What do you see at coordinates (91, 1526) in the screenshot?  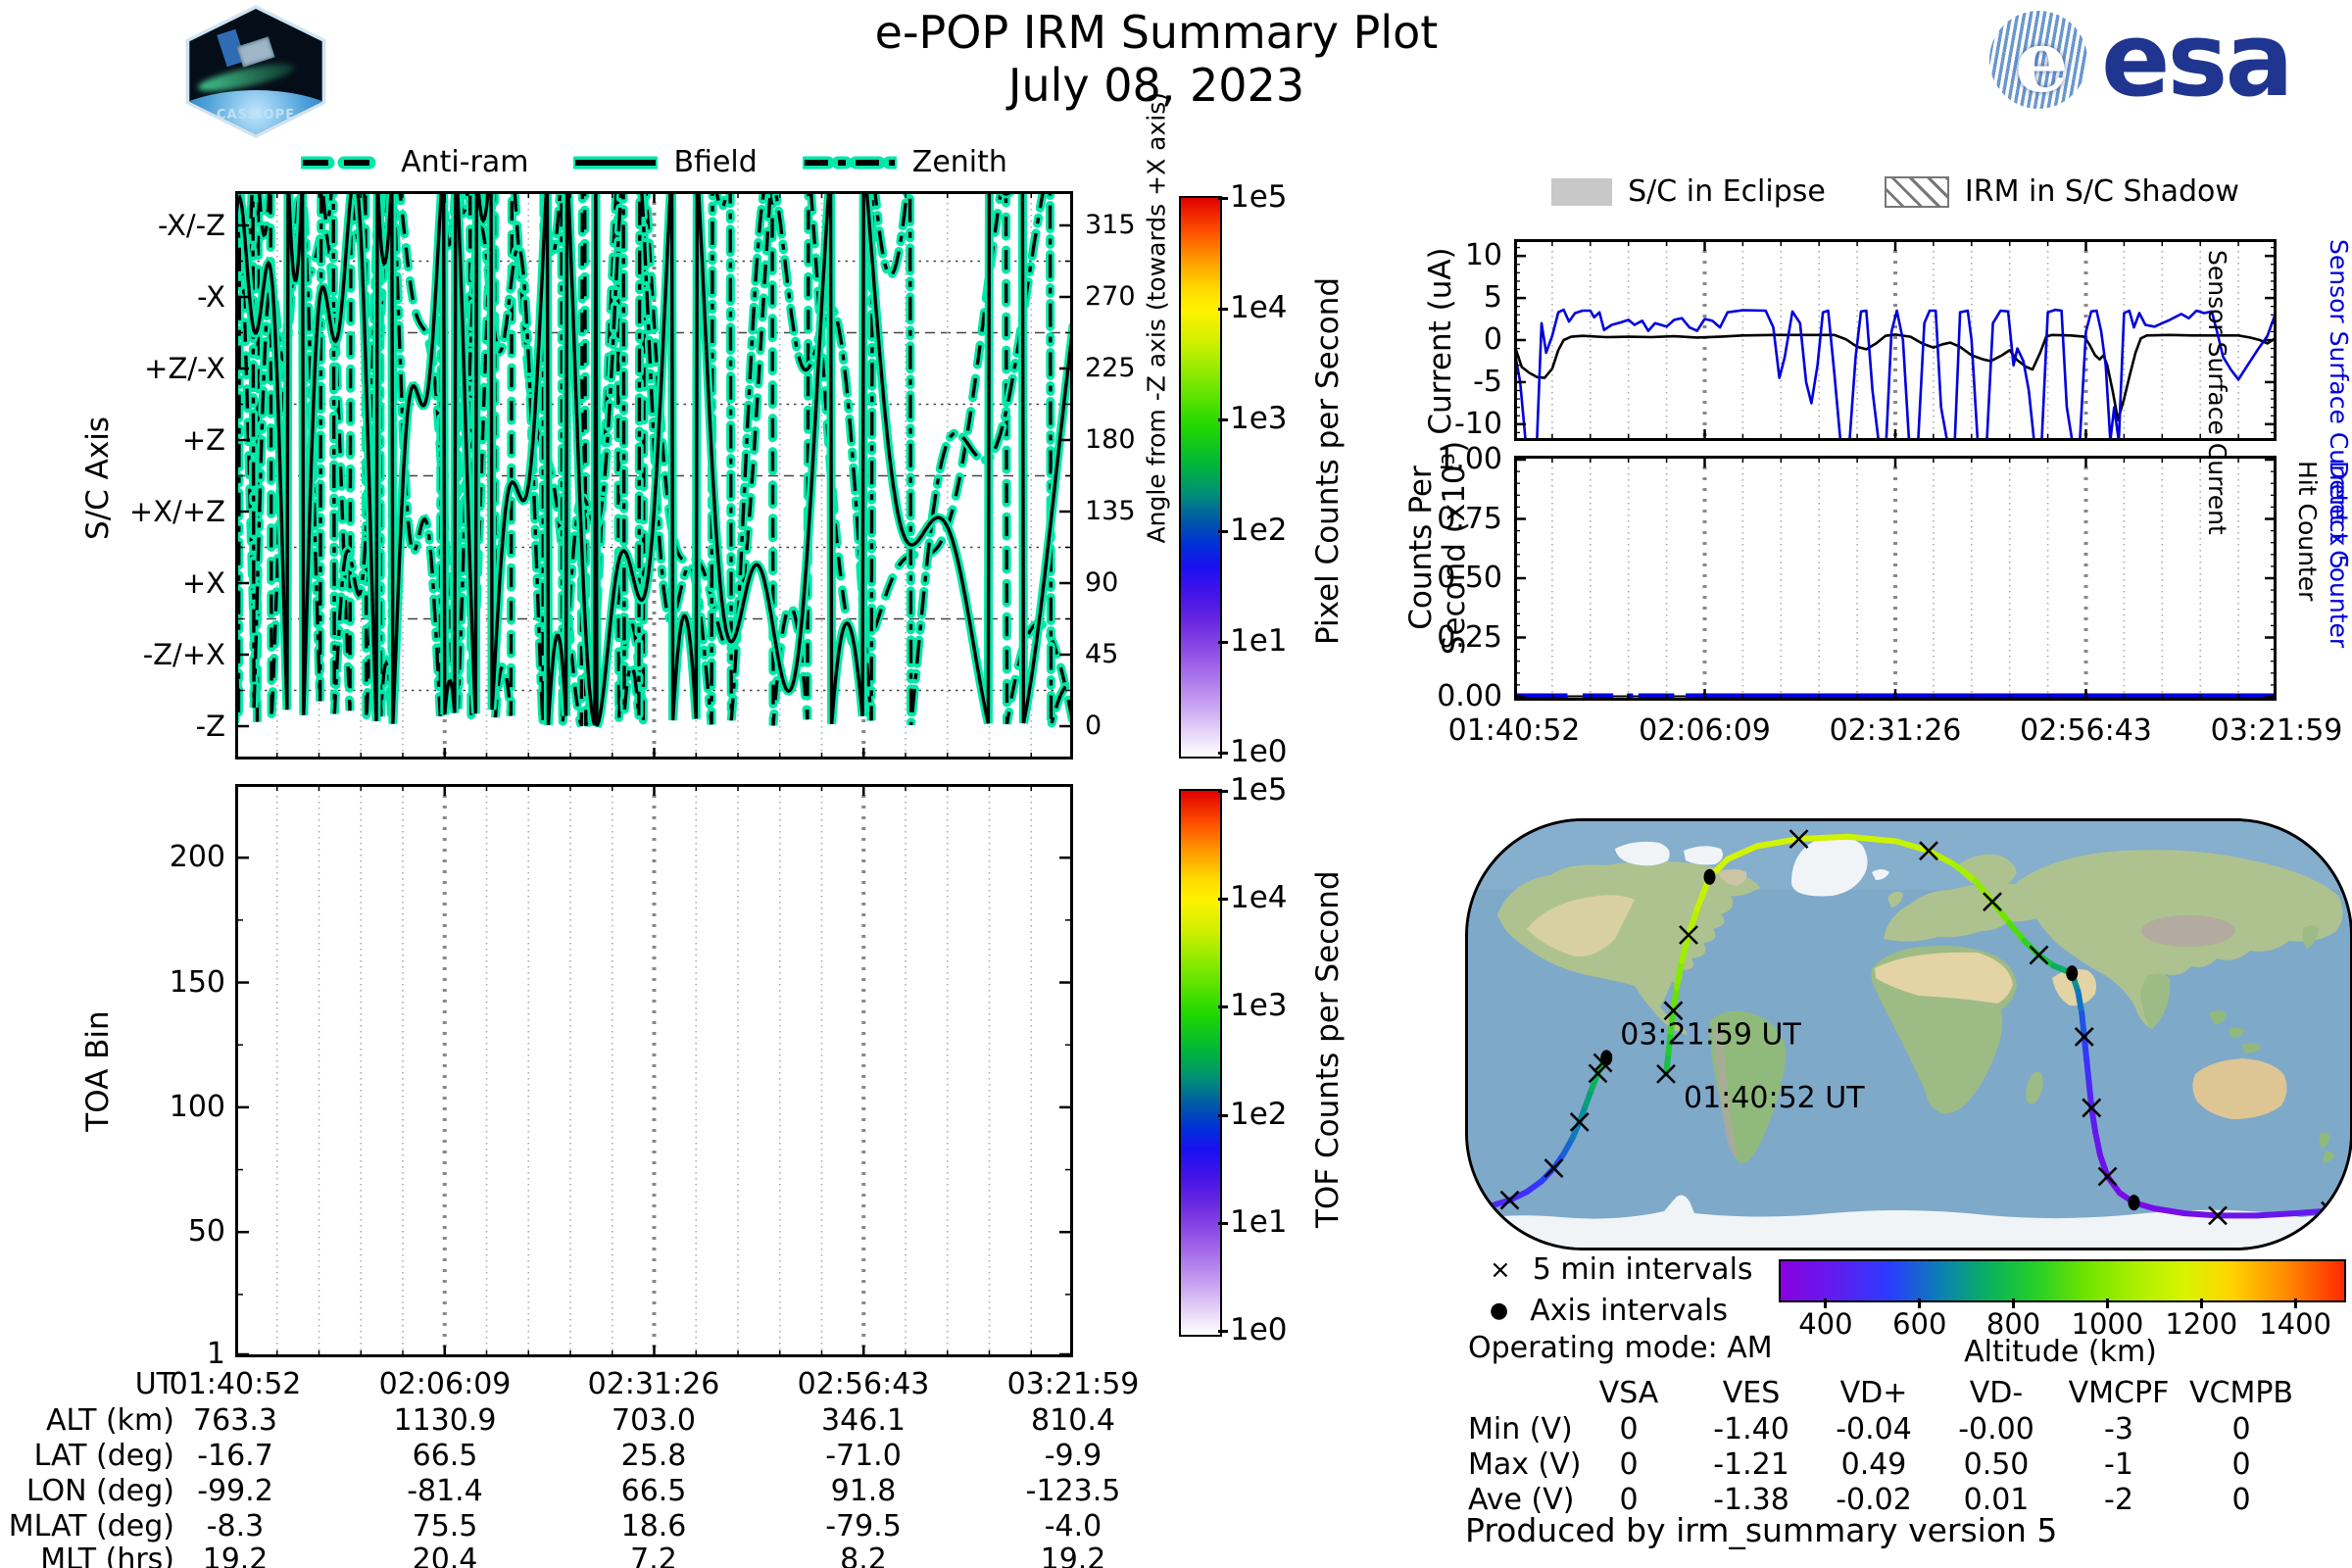 I see `ephemeris-row-label: MLAT (deg)` at bounding box center [91, 1526].